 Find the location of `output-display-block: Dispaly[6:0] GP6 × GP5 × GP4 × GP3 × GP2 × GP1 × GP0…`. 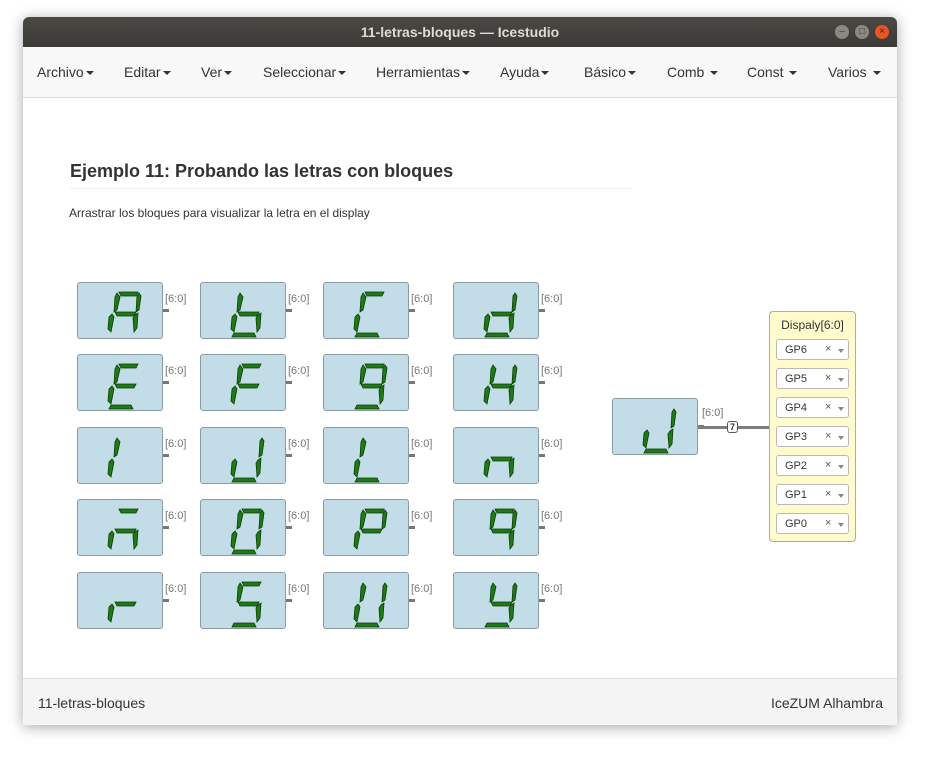

output-display-block: Dispaly[6:0] GP6 × GP5 × GP4 × GP3 × GP2 × GP1 × GP0… is located at coordinates (812, 426).